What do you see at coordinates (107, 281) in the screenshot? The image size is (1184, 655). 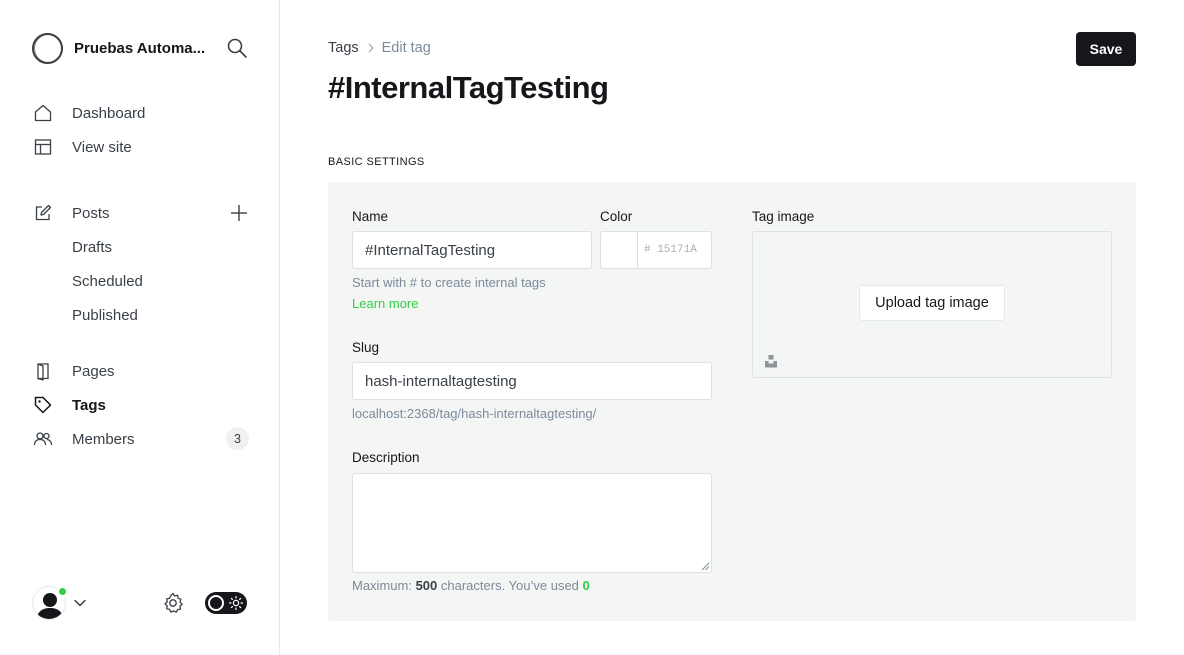 I see `sidebar-item-scheduled: Scheduled` at bounding box center [107, 281].